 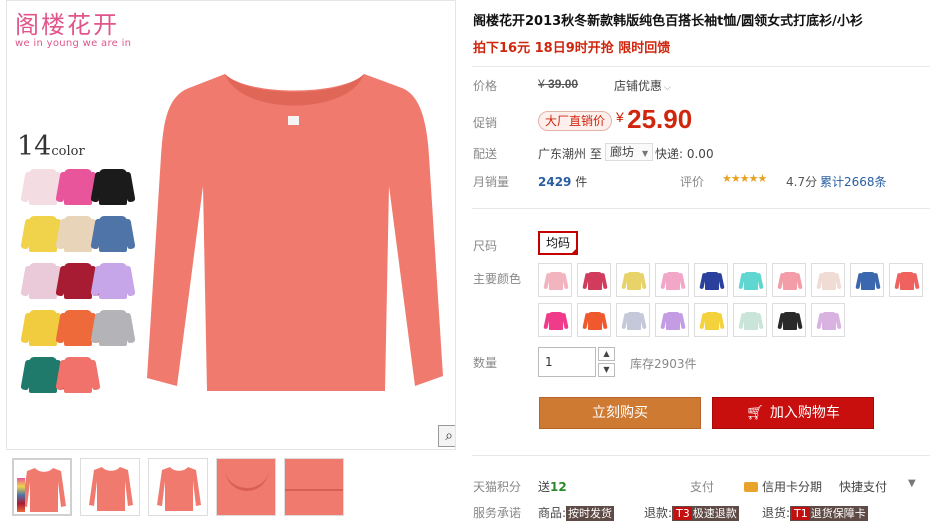 What do you see at coordinates (558, 243) in the screenshot?
I see `size-option-onesize: 均码` at bounding box center [558, 243].